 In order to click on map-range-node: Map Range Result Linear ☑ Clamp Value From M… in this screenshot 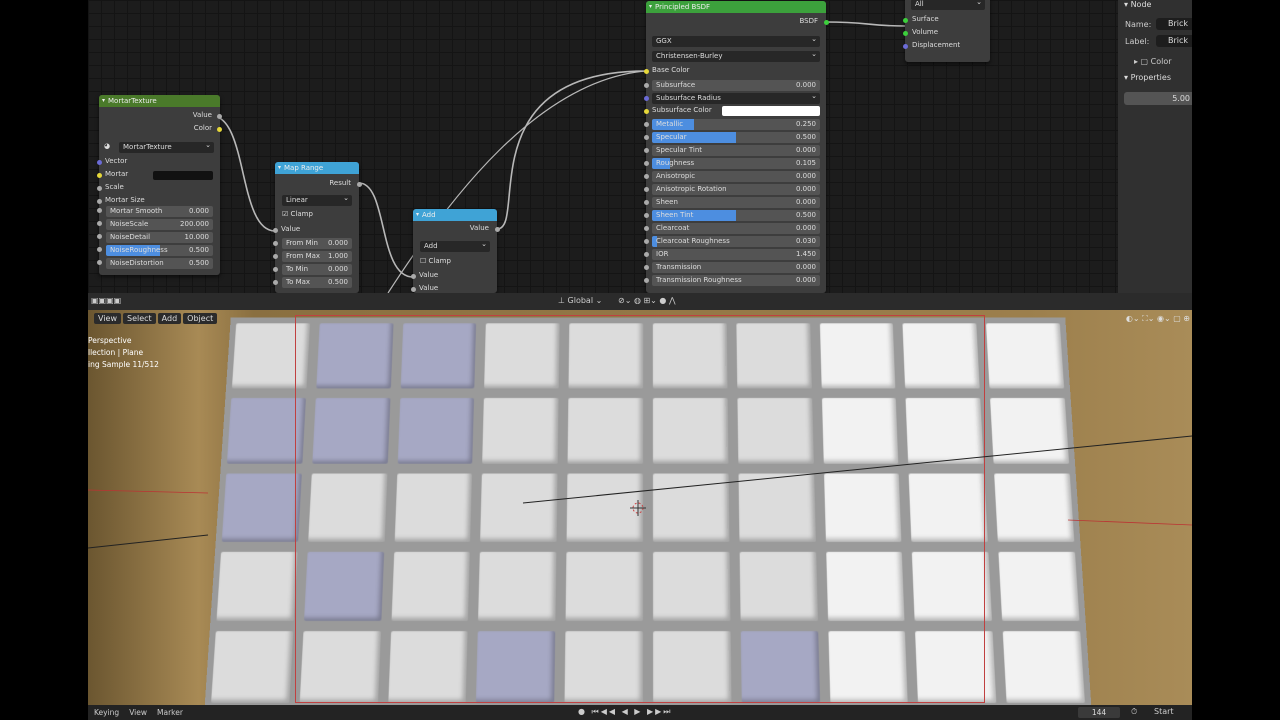, I will do `click(317, 227)`.